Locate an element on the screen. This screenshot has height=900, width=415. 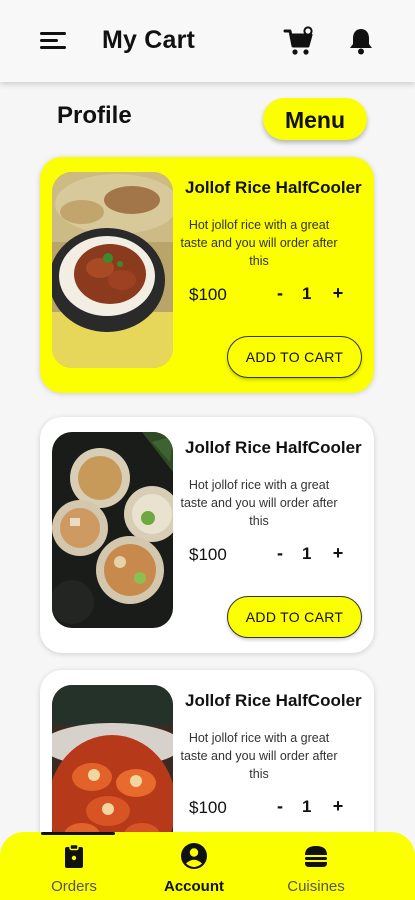
bottom-navigation: Orders Account Cuisines is located at coordinates (207, 866).